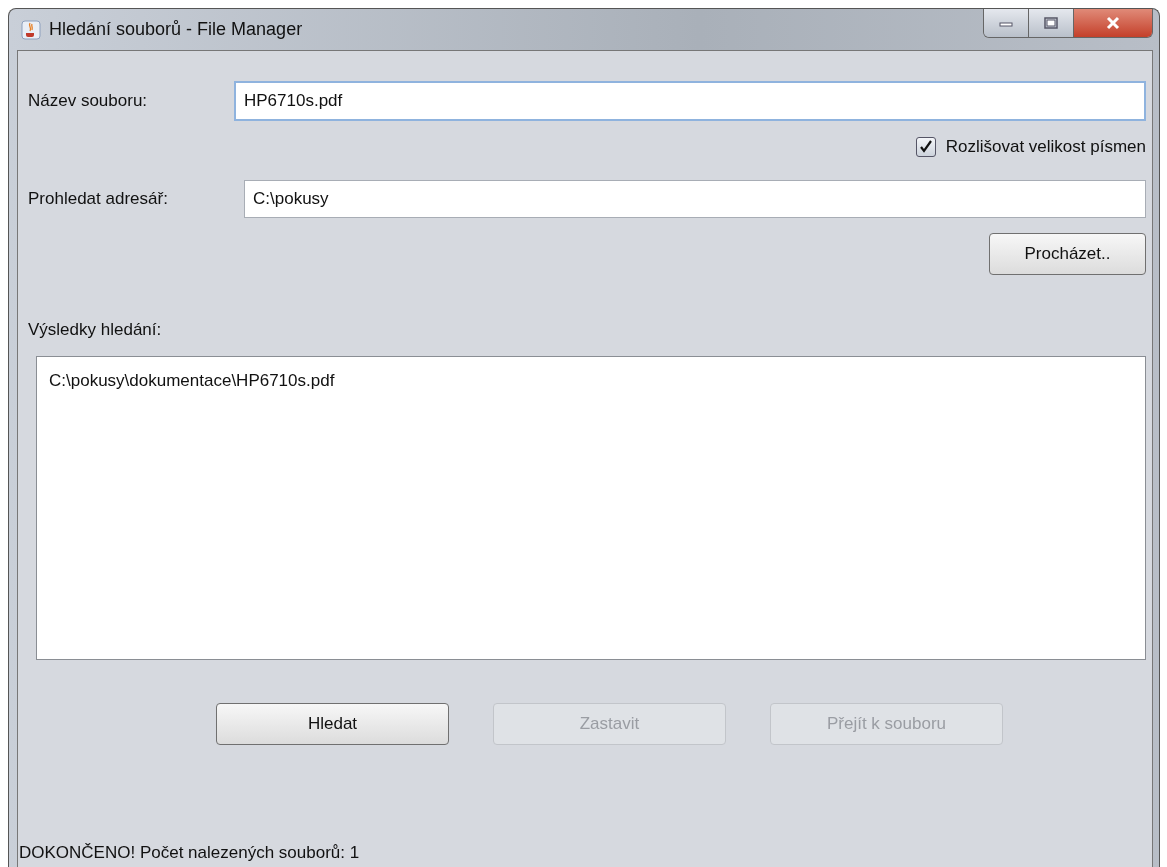  Describe the element at coordinates (1067, 254) in the screenshot. I see `browse-button: Procházet..` at that location.